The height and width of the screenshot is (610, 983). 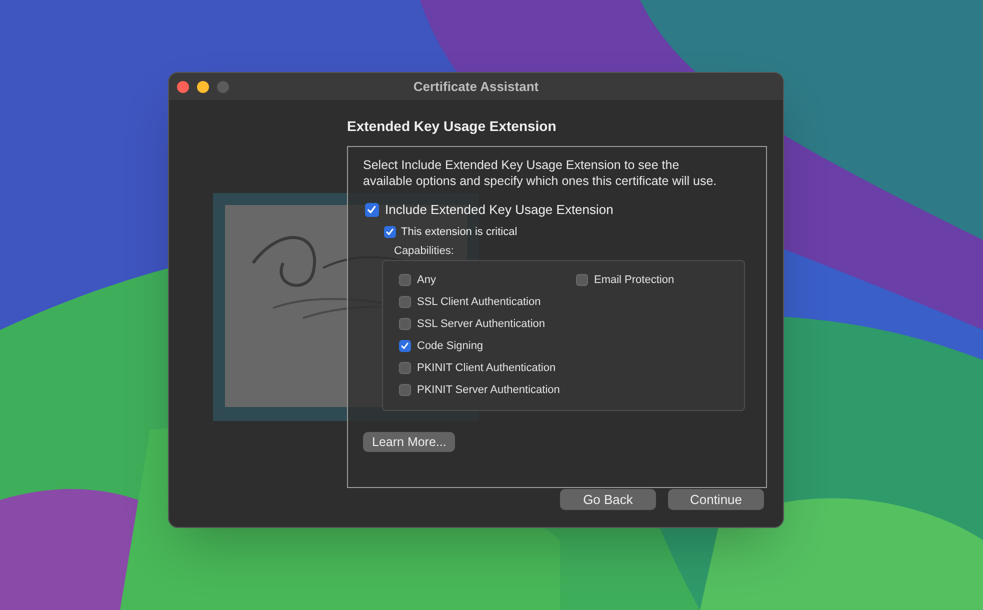 I want to click on minimize-button, so click(x=203, y=87).